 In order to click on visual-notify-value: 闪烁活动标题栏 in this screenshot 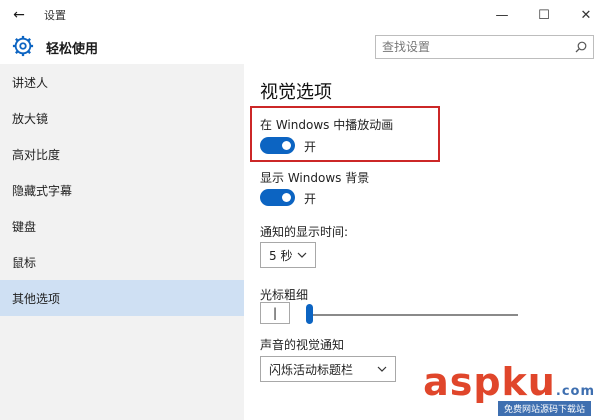, I will do `click(311, 369)`.